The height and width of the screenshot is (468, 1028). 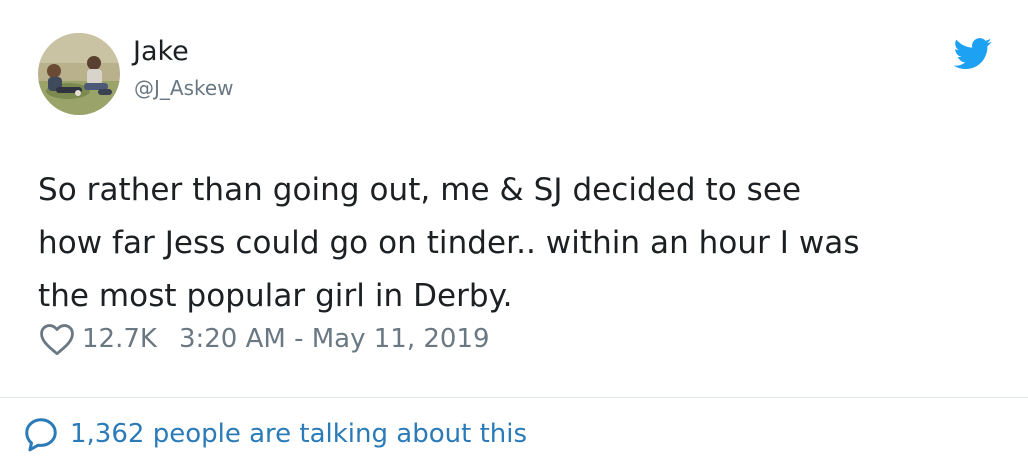 What do you see at coordinates (41, 434) in the screenshot?
I see `speech-bubble-icon` at bounding box center [41, 434].